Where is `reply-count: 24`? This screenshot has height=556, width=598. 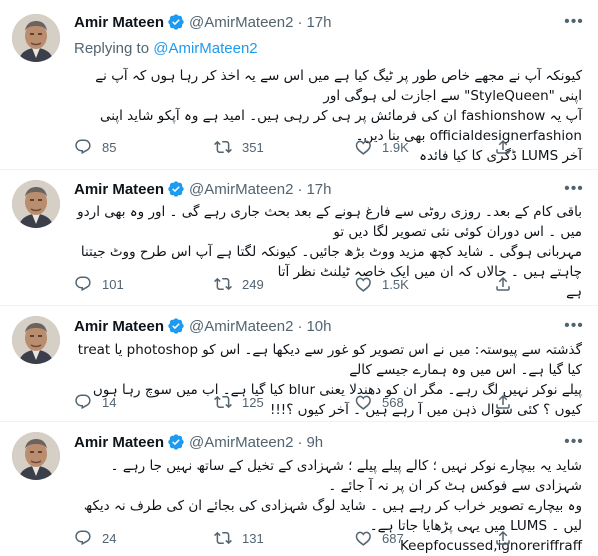
reply-count: 24 is located at coordinates (109, 538).